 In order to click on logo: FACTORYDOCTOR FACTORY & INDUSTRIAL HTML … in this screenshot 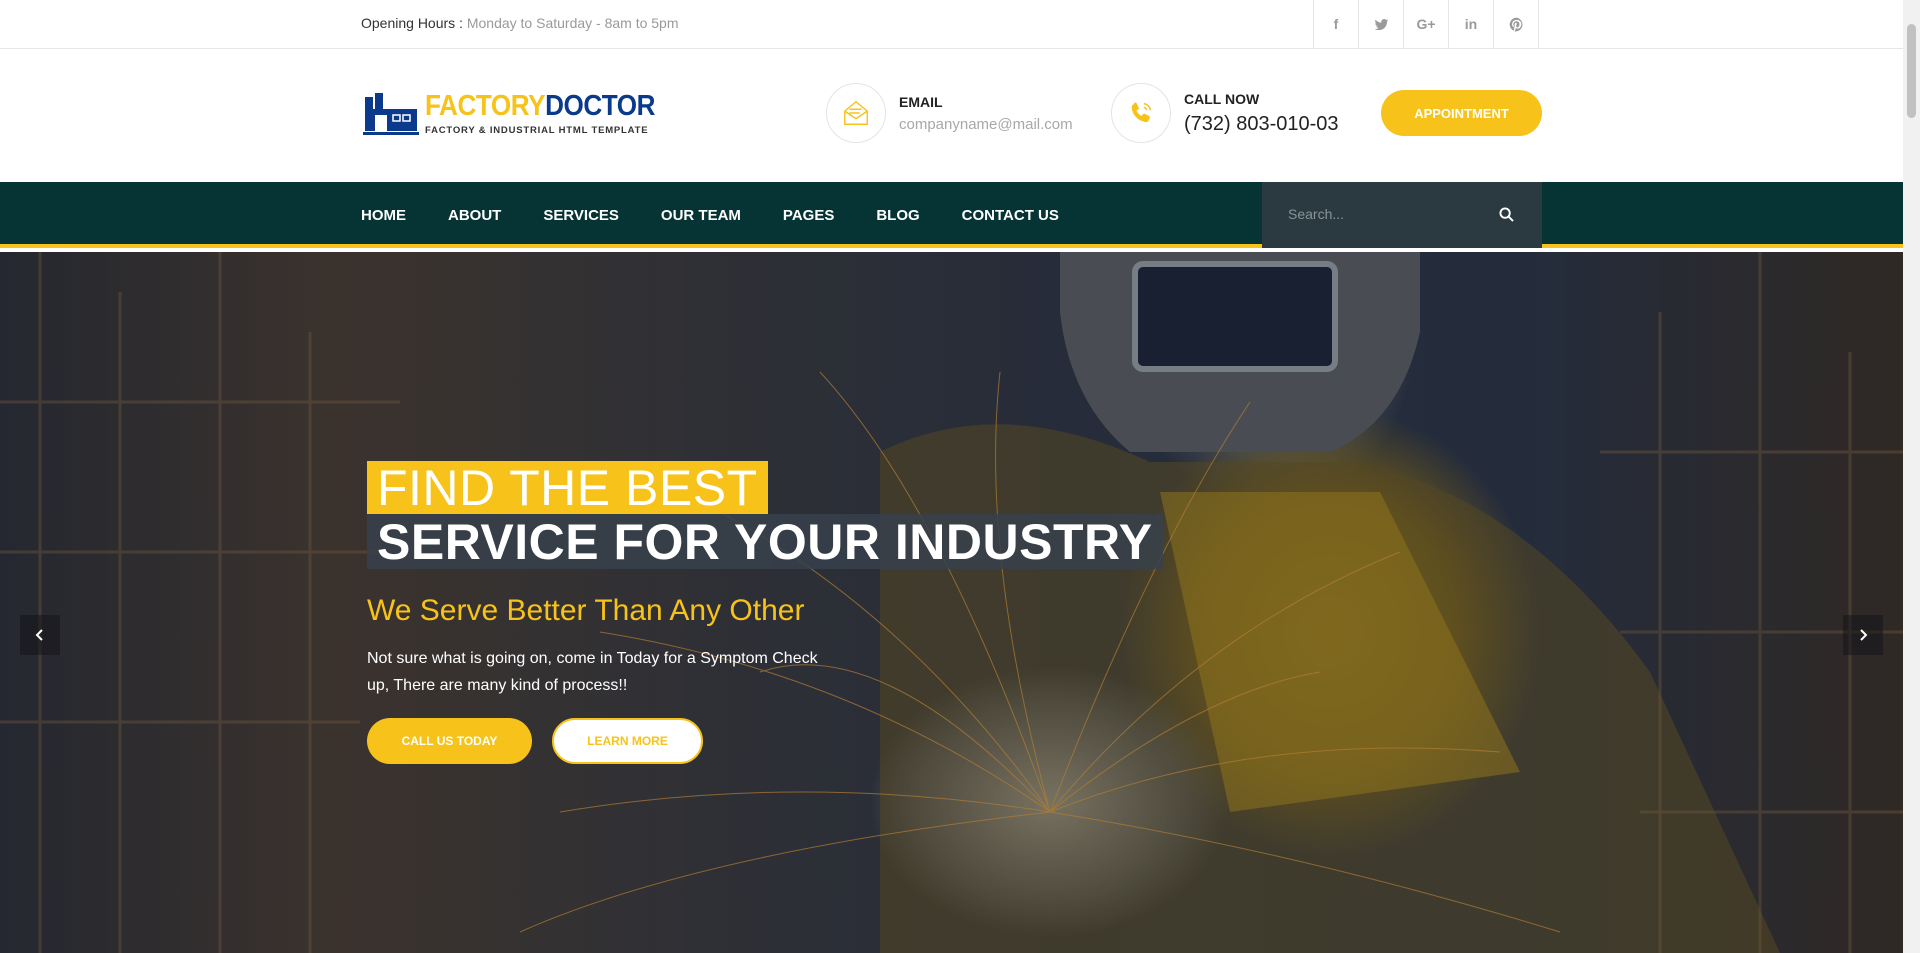, I will do `click(522, 113)`.